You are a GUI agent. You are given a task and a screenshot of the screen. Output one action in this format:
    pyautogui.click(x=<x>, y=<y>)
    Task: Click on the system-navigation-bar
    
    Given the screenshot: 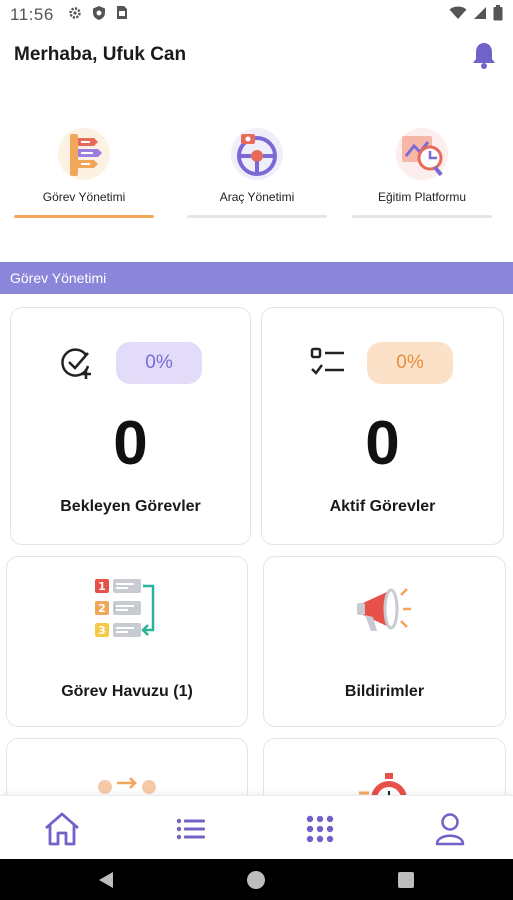 What is the action you would take?
    pyautogui.click(x=256, y=879)
    